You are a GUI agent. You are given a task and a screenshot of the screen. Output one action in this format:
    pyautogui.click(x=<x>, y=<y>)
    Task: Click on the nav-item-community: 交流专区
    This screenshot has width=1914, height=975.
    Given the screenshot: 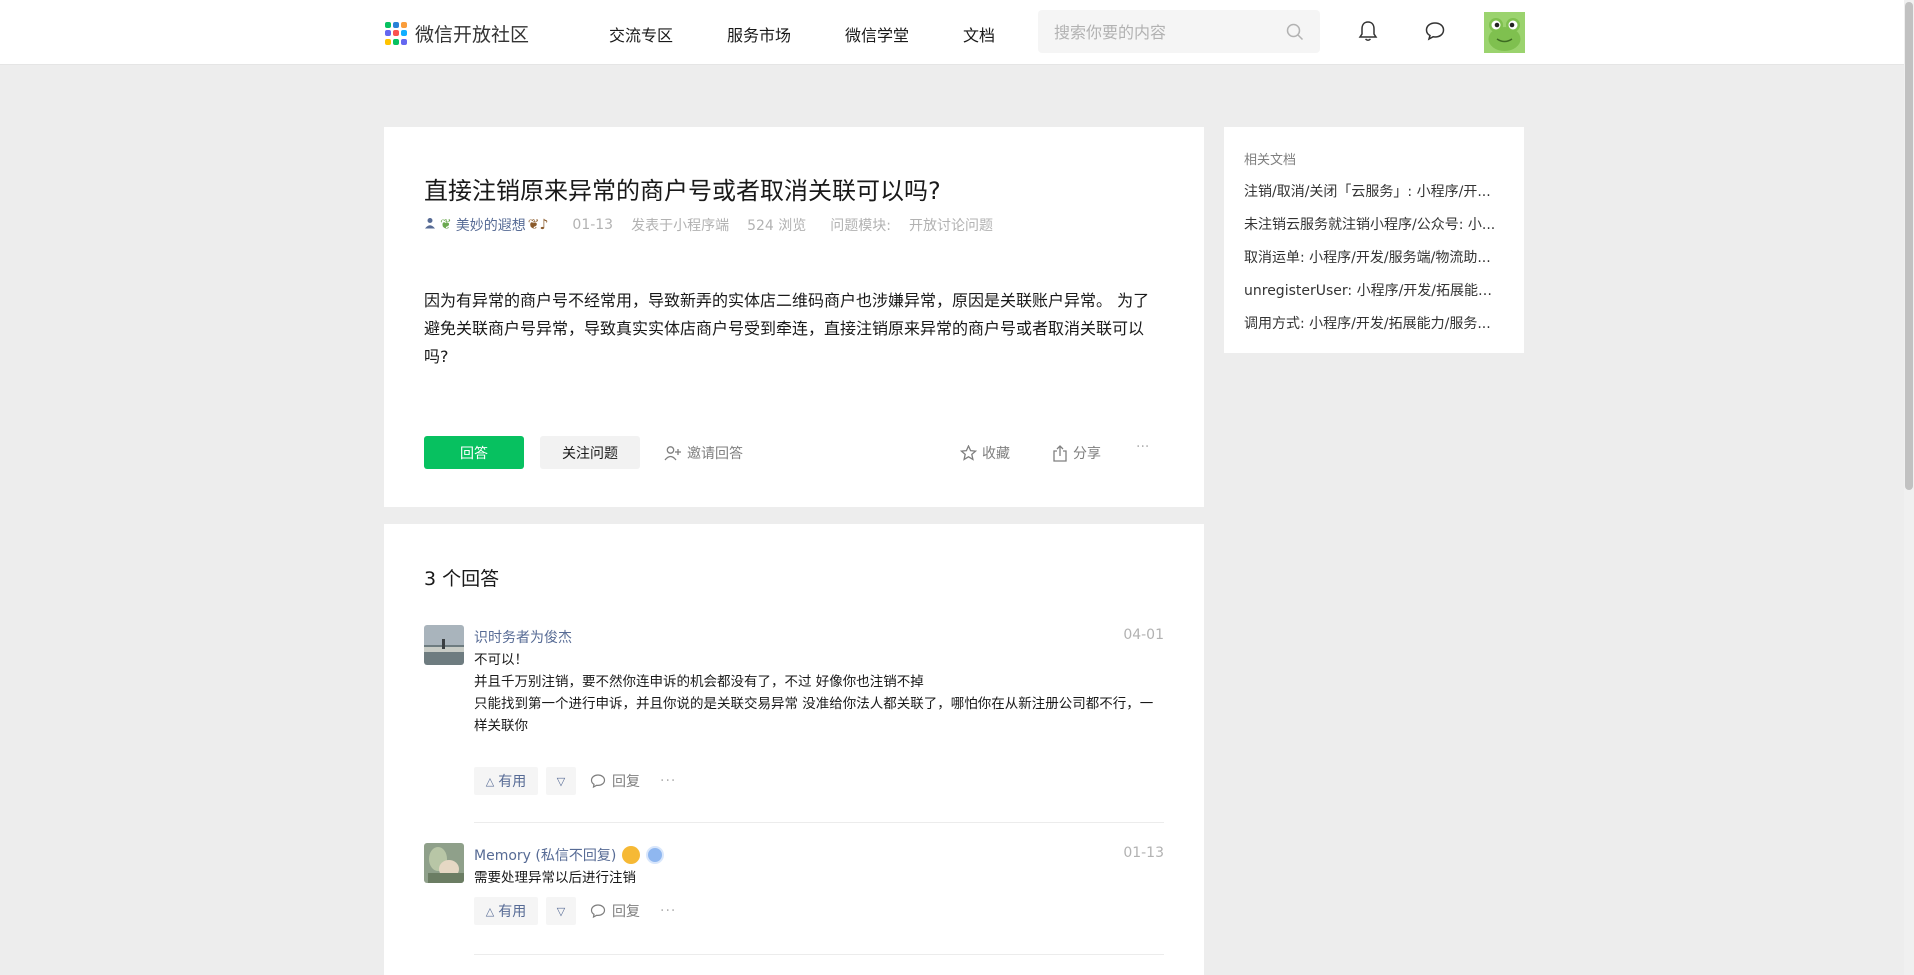 What is the action you would take?
    pyautogui.click(x=641, y=34)
    